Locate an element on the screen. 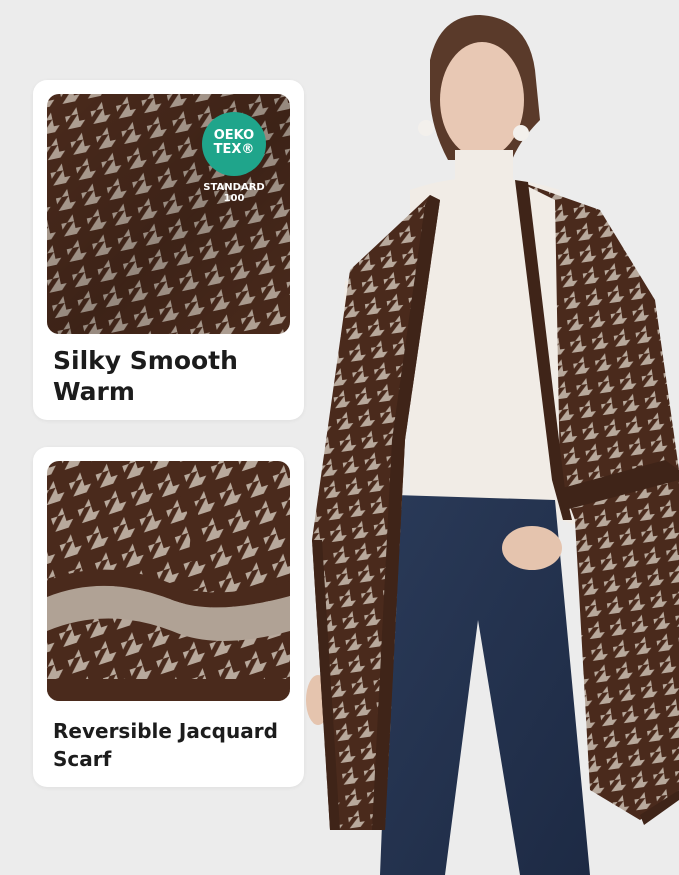 This screenshot has height=875, width=679. oeko-tex-badge: OEKO TEX® STANDARD 100 is located at coordinates (234, 158).